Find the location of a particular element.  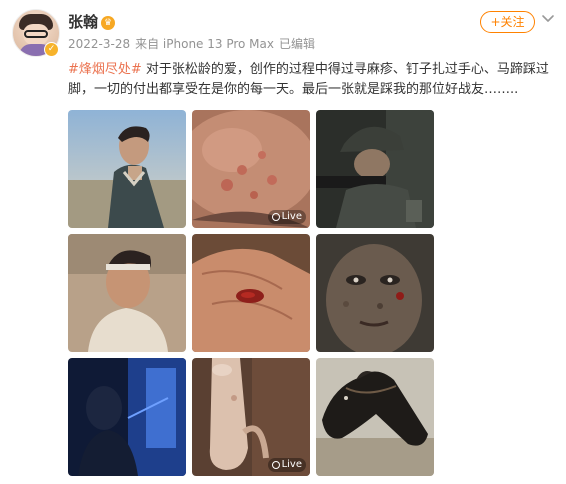

edited-label: 已编辑 is located at coordinates (297, 44).